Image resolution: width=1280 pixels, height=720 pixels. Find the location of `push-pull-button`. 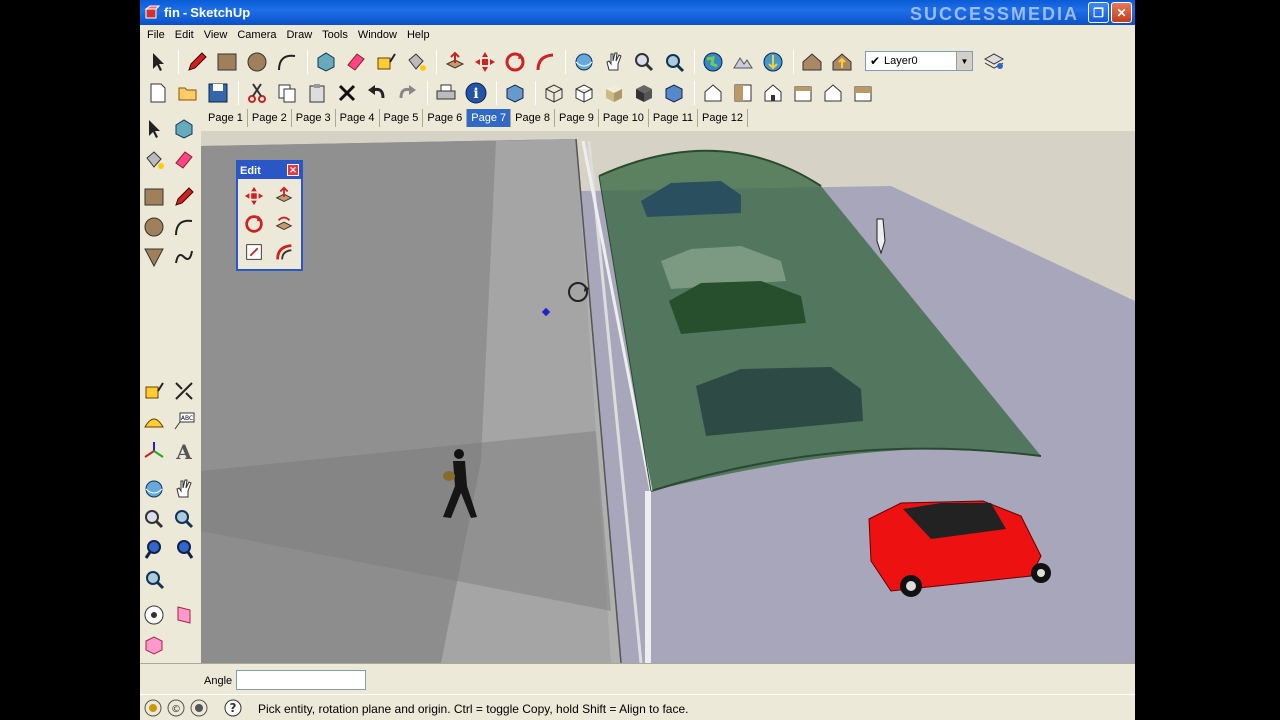

push-pull-button is located at coordinates (455, 62).